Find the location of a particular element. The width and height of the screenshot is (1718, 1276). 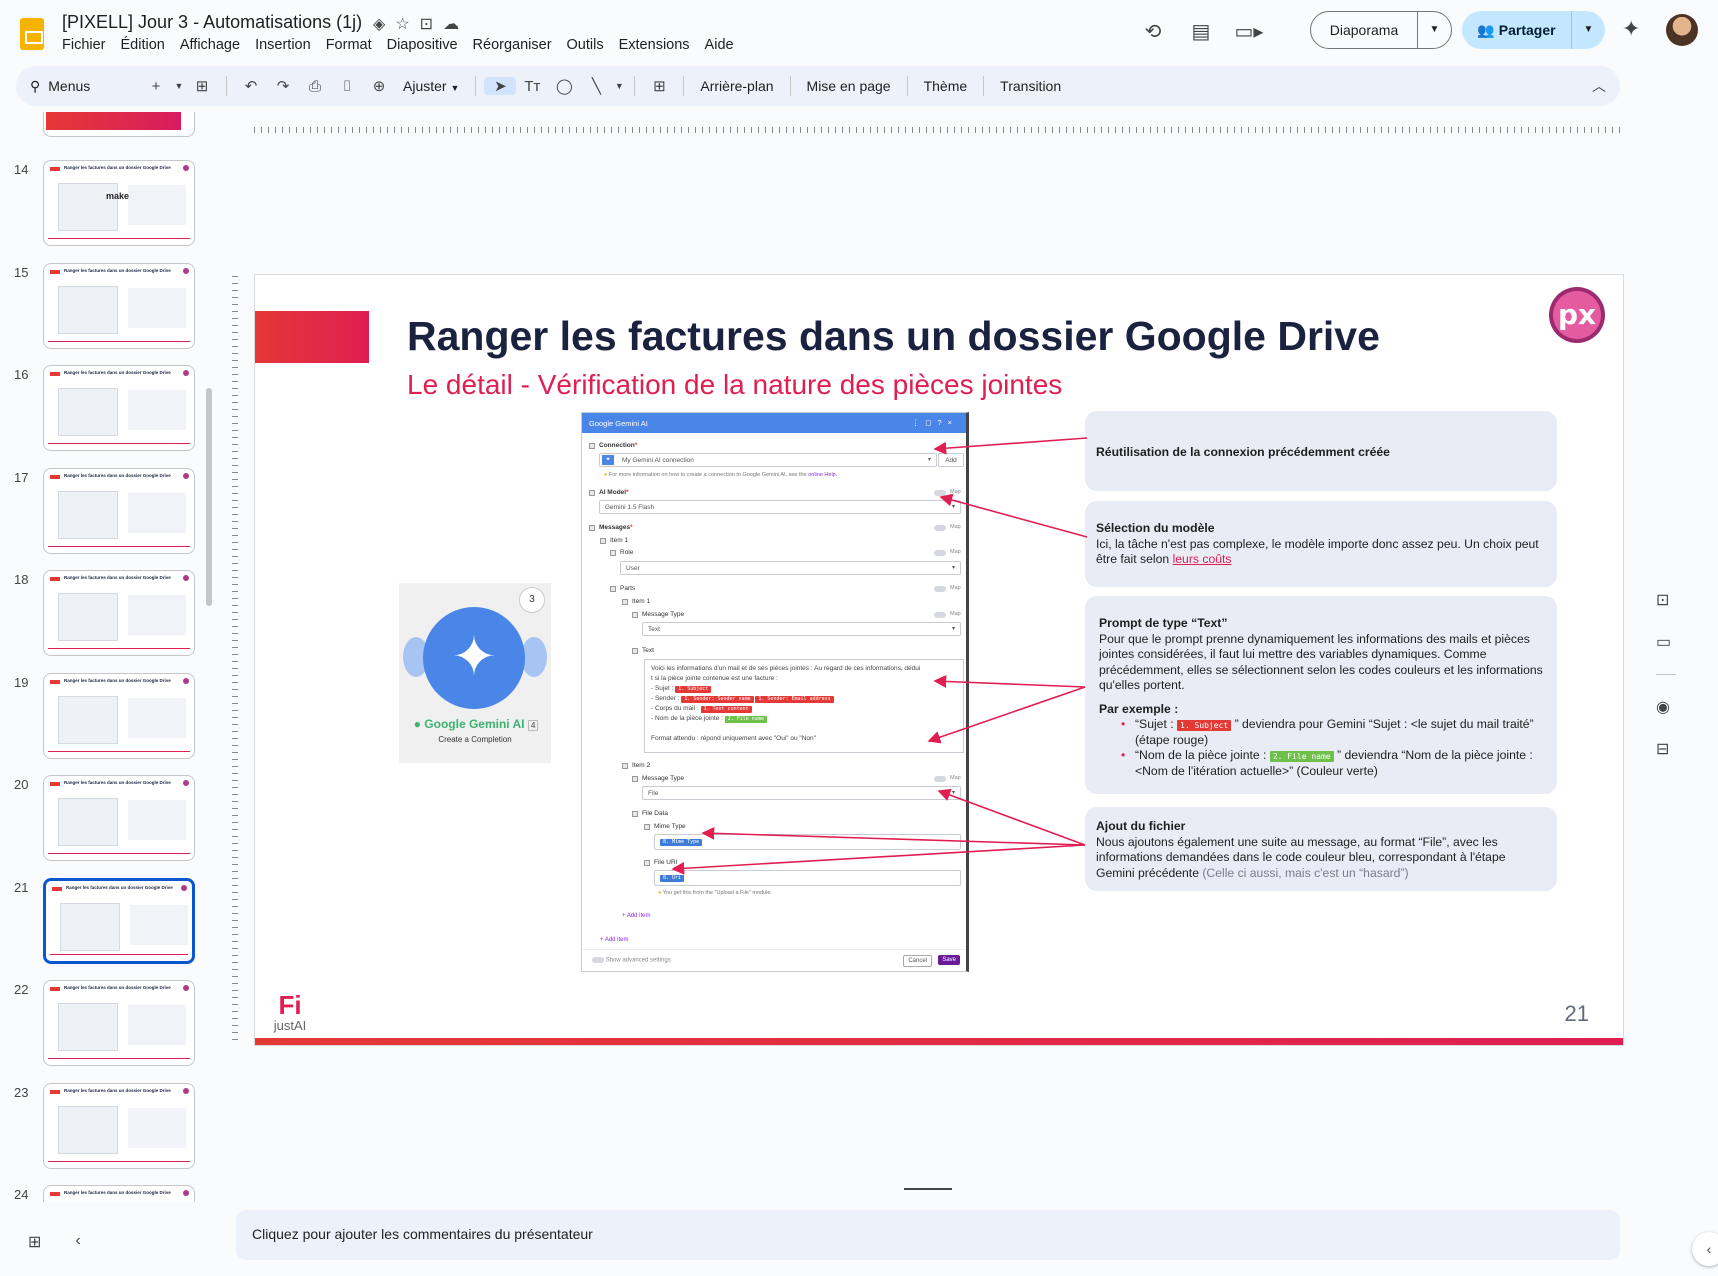

security-icon: ◈ is located at coordinates (379, 24).